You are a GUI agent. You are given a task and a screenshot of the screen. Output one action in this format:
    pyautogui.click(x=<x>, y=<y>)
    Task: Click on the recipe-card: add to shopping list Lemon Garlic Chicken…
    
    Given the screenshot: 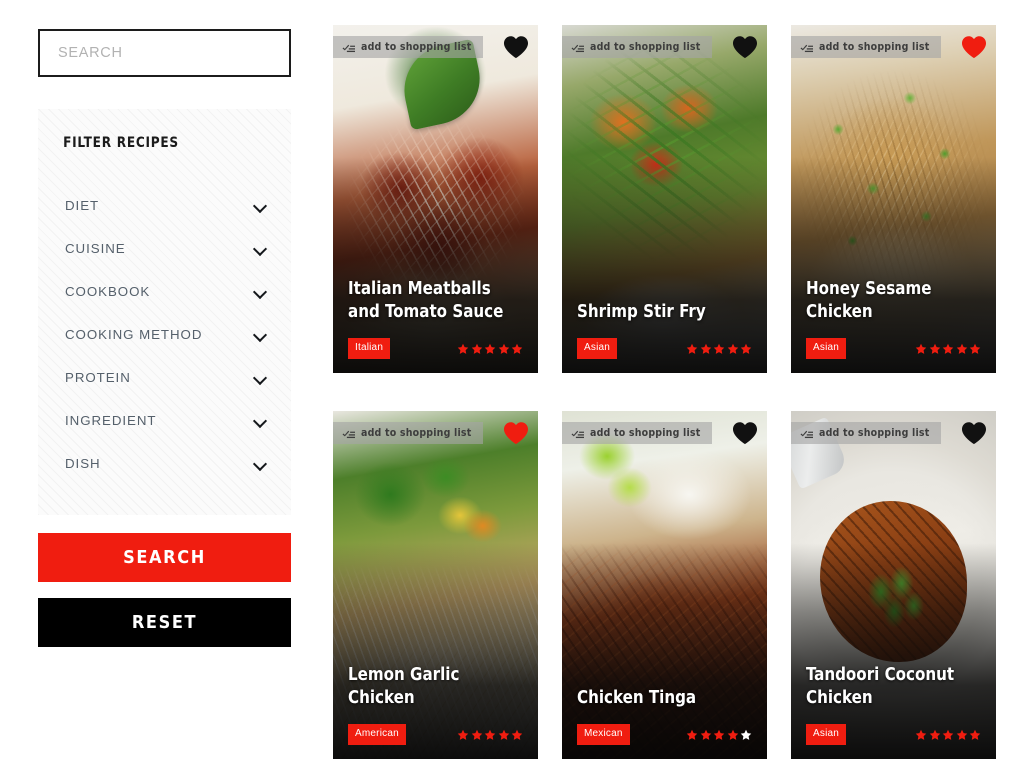 What is the action you would take?
    pyautogui.click(x=435, y=585)
    